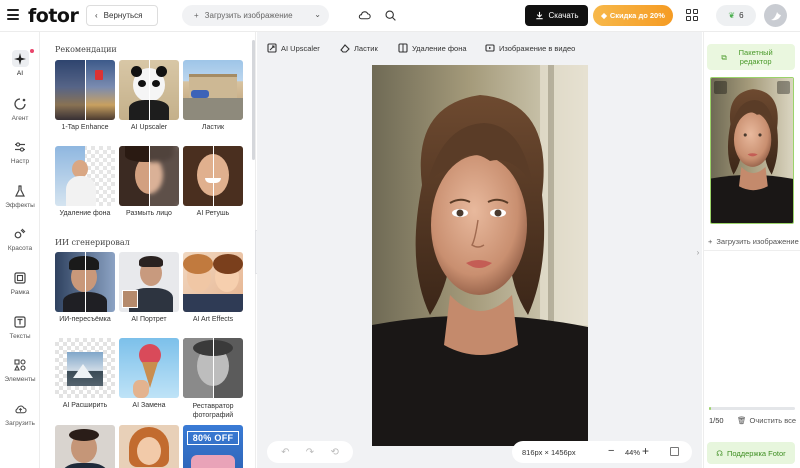  I want to click on tool-tile-blur-face: Размыть лицо, so click(149, 181).